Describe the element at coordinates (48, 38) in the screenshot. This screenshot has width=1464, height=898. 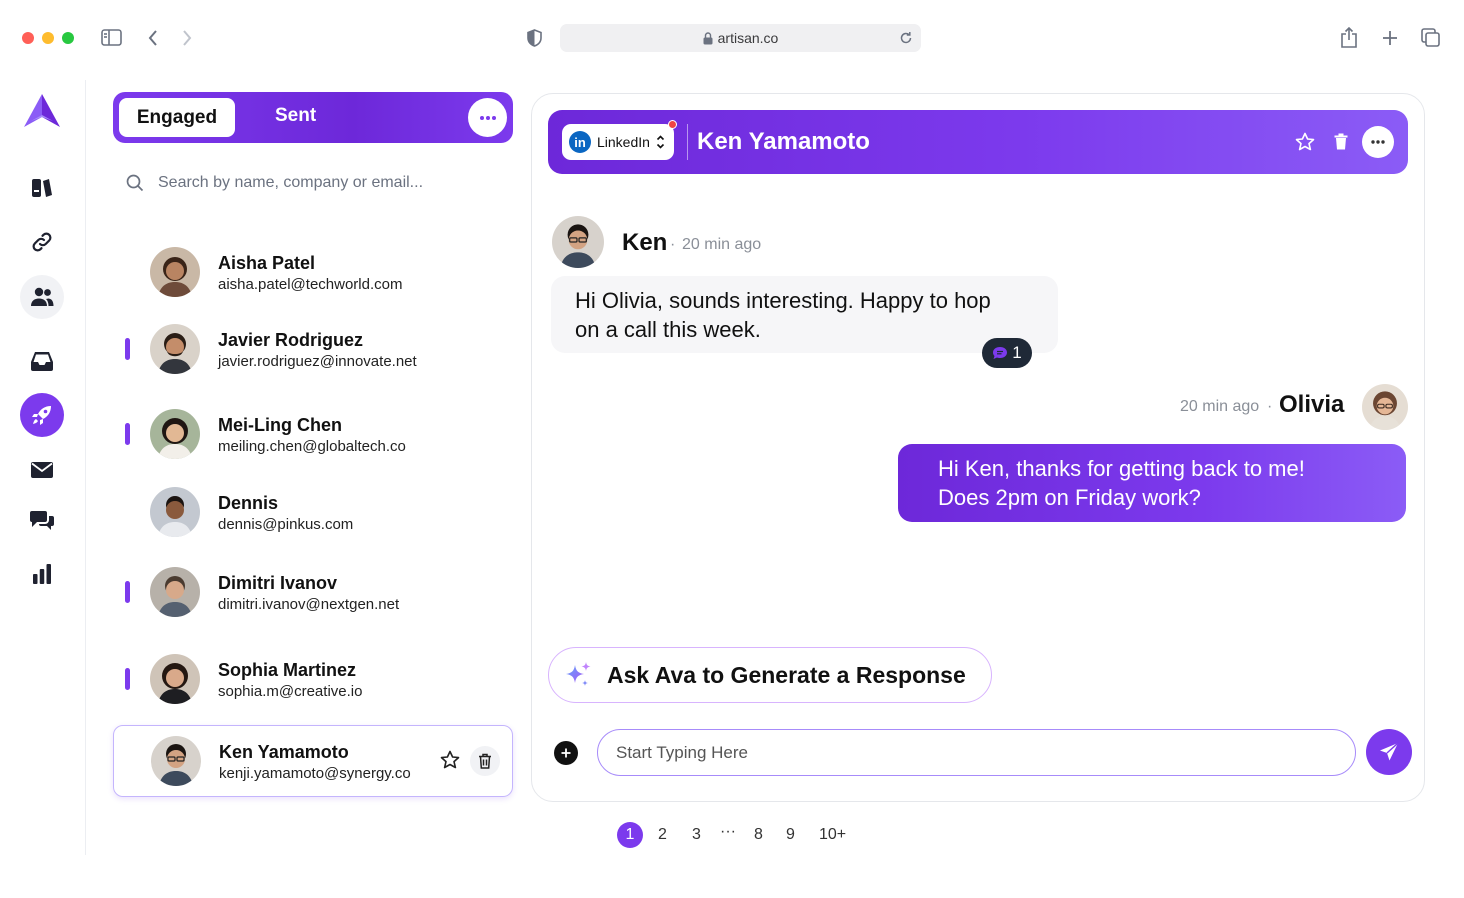
I see `traffic-light-minimize` at that location.